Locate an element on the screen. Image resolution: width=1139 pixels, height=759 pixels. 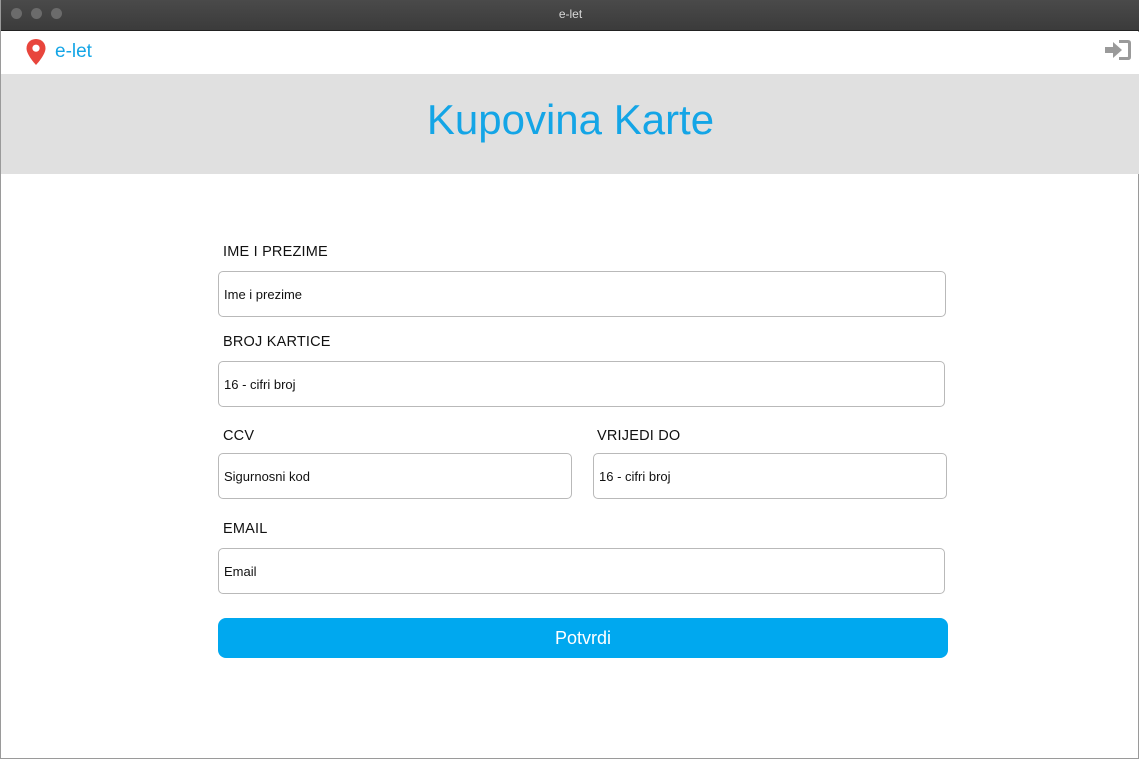
valid-until-input is located at coordinates (770, 476).